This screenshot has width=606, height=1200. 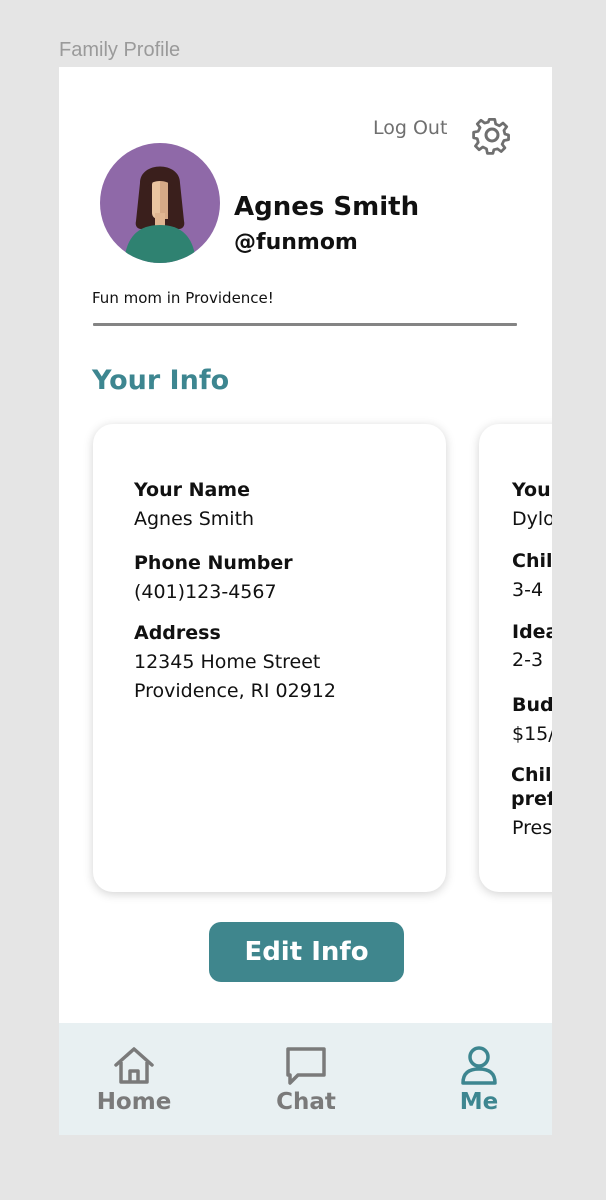 What do you see at coordinates (327, 207) in the screenshot?
I see `profile-name: Agnes Smith` at bounding box center [327, 207].